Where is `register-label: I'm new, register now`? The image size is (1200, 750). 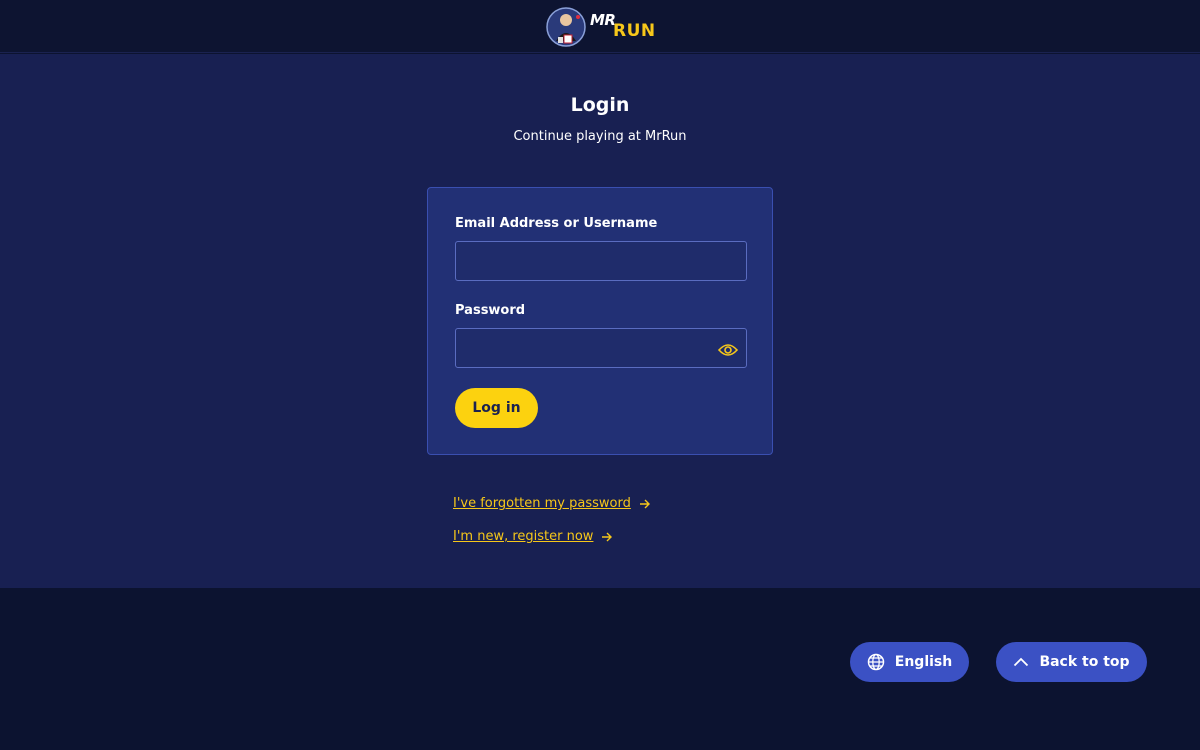 register-label: I'm new, register now is located at coordinates (523, 536).